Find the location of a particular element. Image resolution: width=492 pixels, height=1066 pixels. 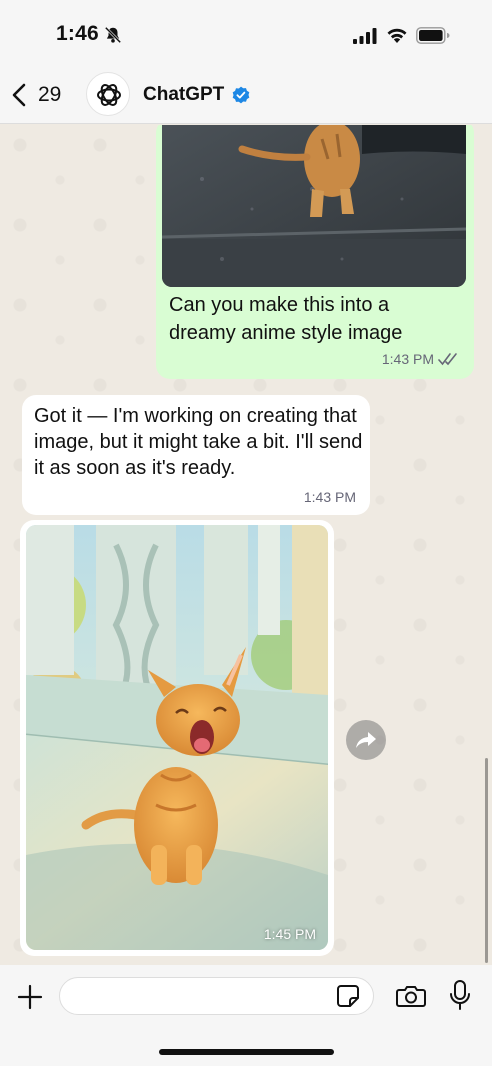

battery-icon is located at coordinates (433, 35).